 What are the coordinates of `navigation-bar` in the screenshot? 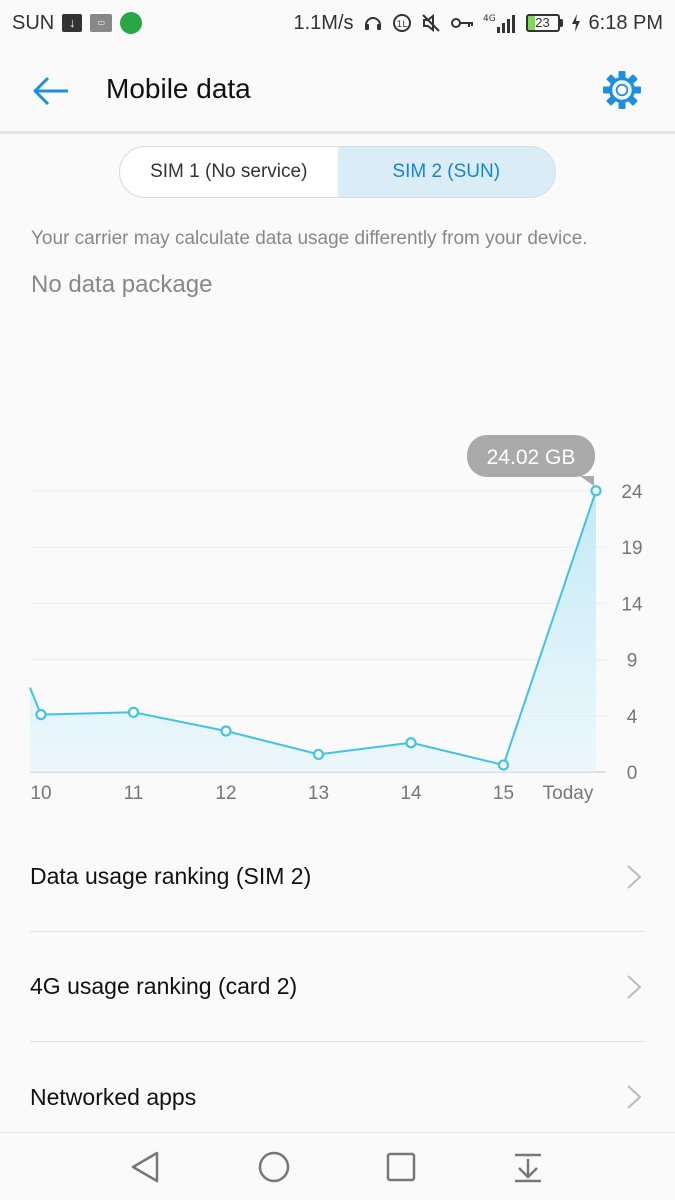 It's located at (337, 1166).